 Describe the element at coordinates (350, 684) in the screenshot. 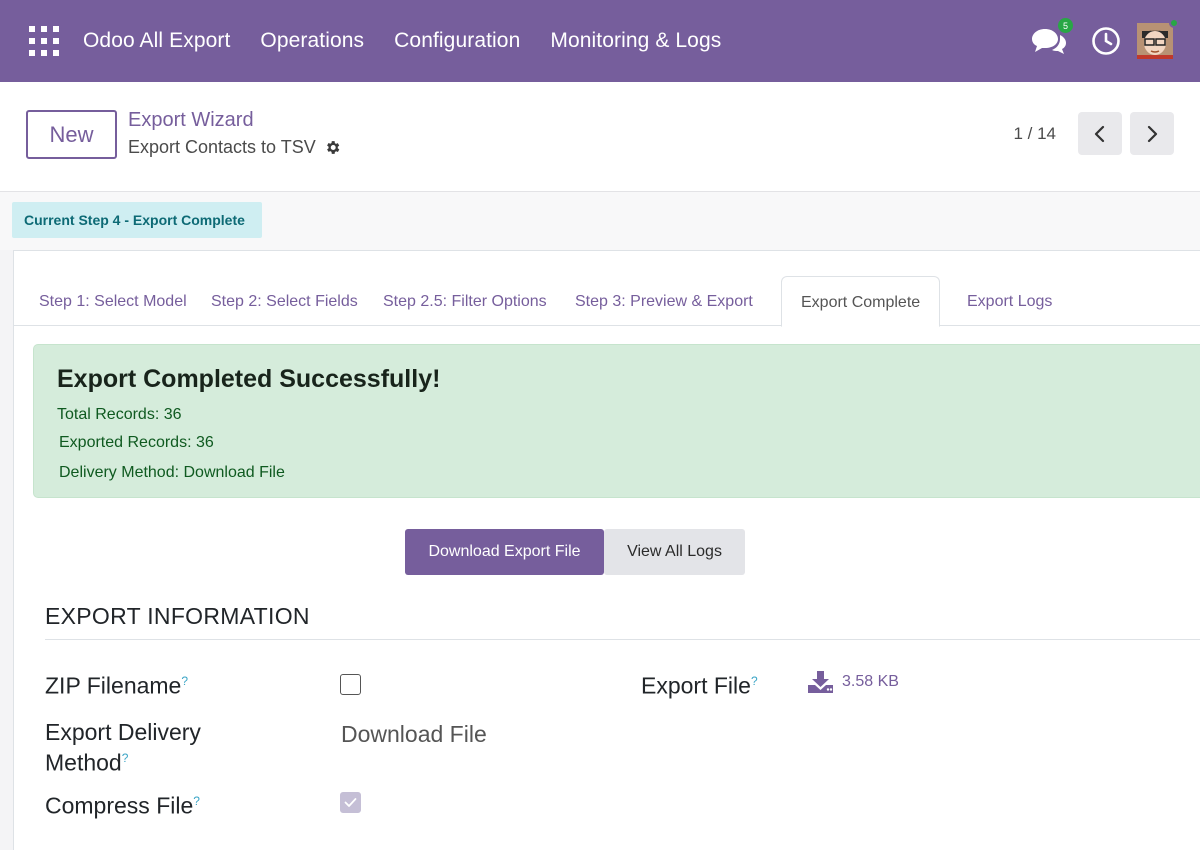

I see `zip-filename-checkbox` at that location.